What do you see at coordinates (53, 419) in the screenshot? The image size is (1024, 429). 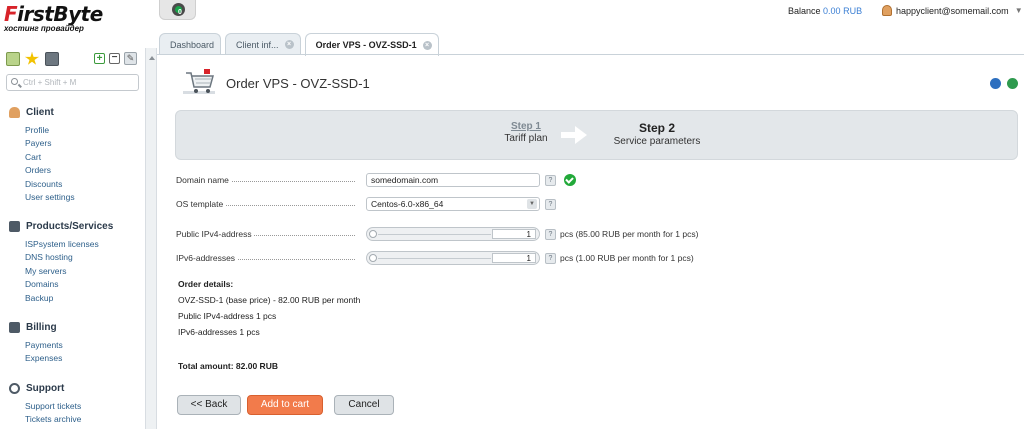 I see `sidebar-item-tickets-archive: Tickets archive` at bounding box center [53, 419].